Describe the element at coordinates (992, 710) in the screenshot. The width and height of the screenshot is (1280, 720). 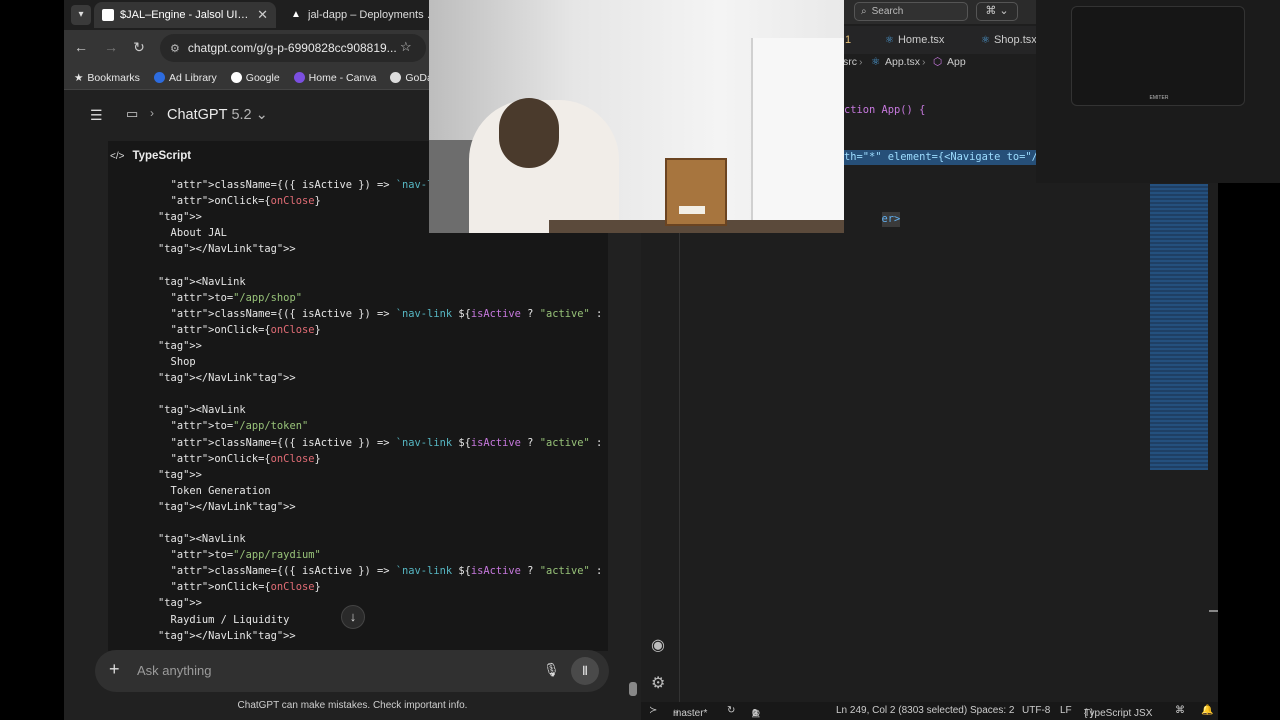
I see `indentation: Spaces: 2` at that location.